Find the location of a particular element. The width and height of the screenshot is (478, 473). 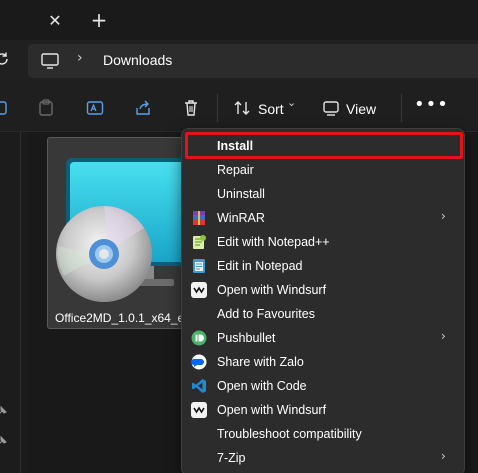

address-row: › Downloads is located at coordinates (239, 61).